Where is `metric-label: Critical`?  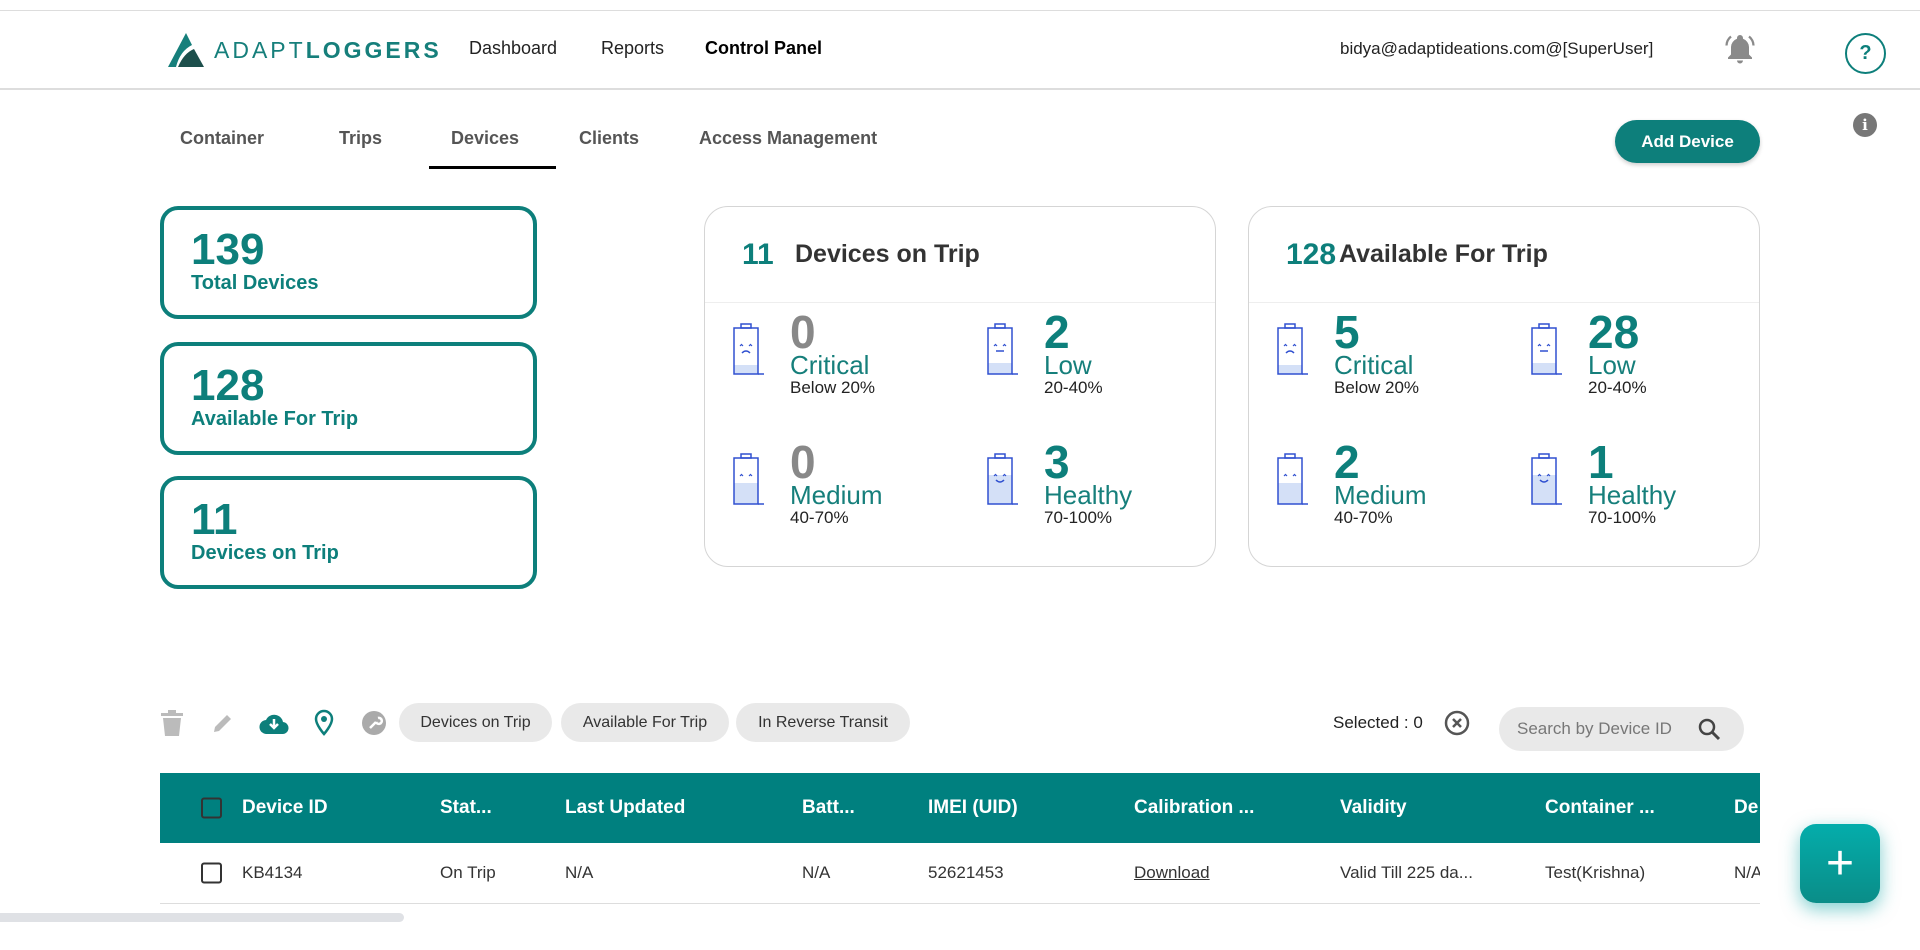
metric-label: Critical is located at coordinates (830, 365).